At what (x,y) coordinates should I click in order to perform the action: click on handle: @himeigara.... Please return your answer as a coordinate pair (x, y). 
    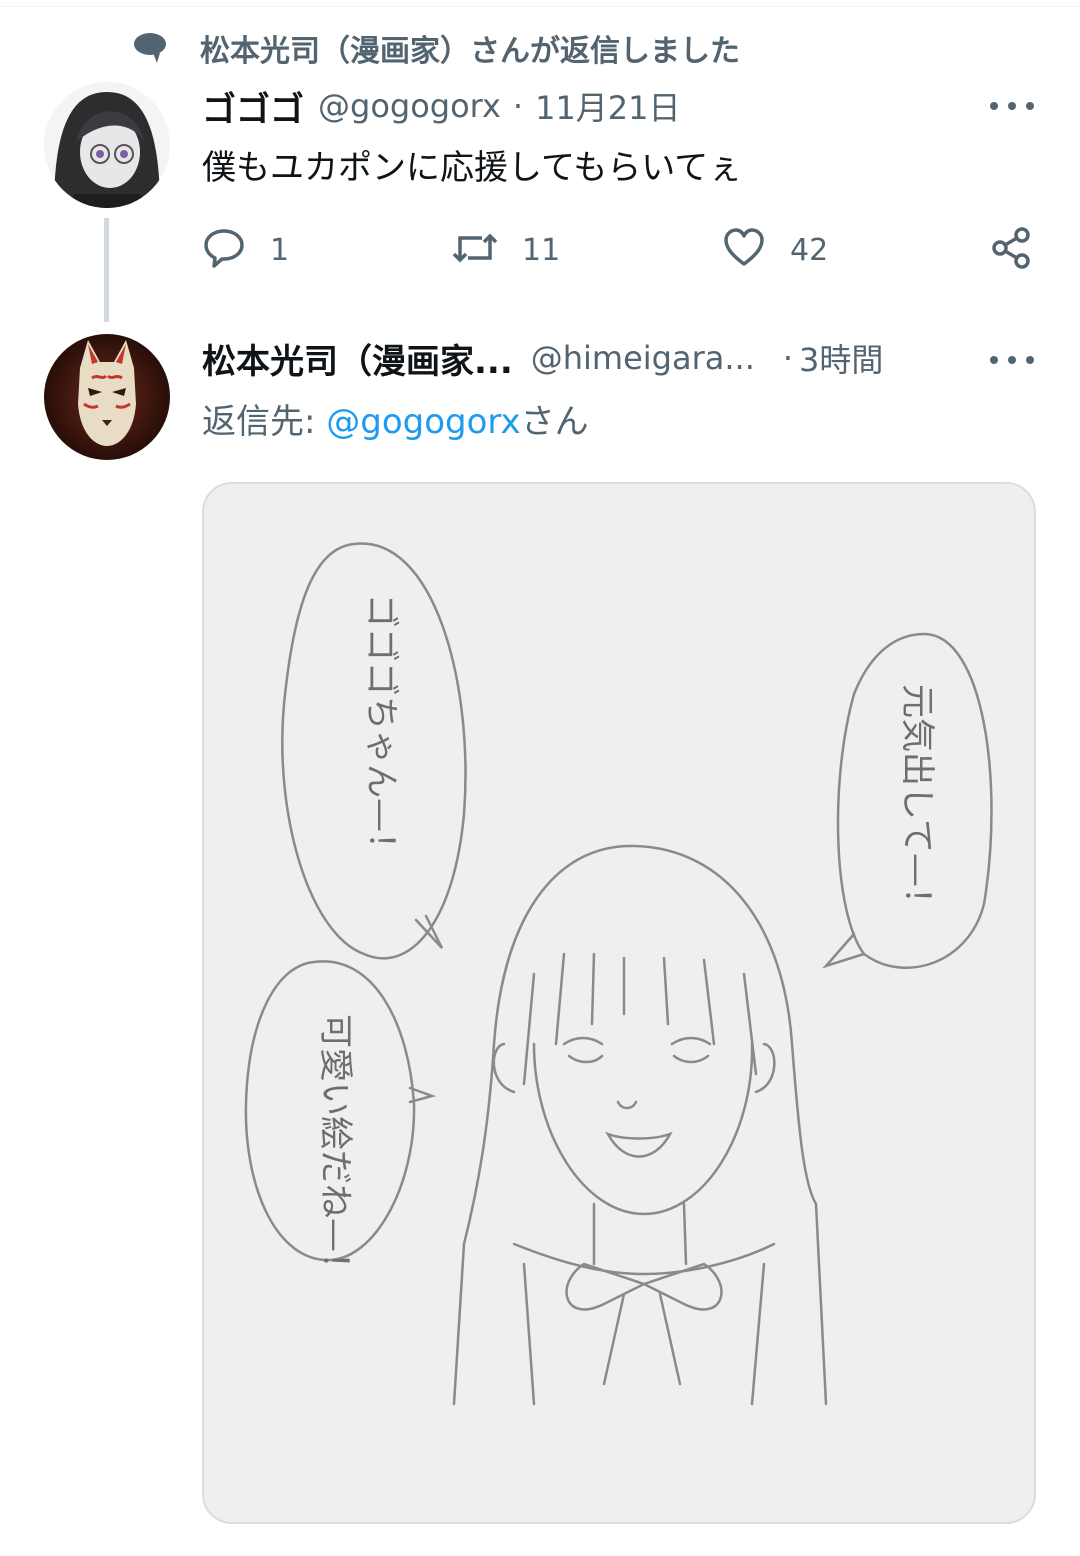
    Looking at the image, I should click on (643, 358).